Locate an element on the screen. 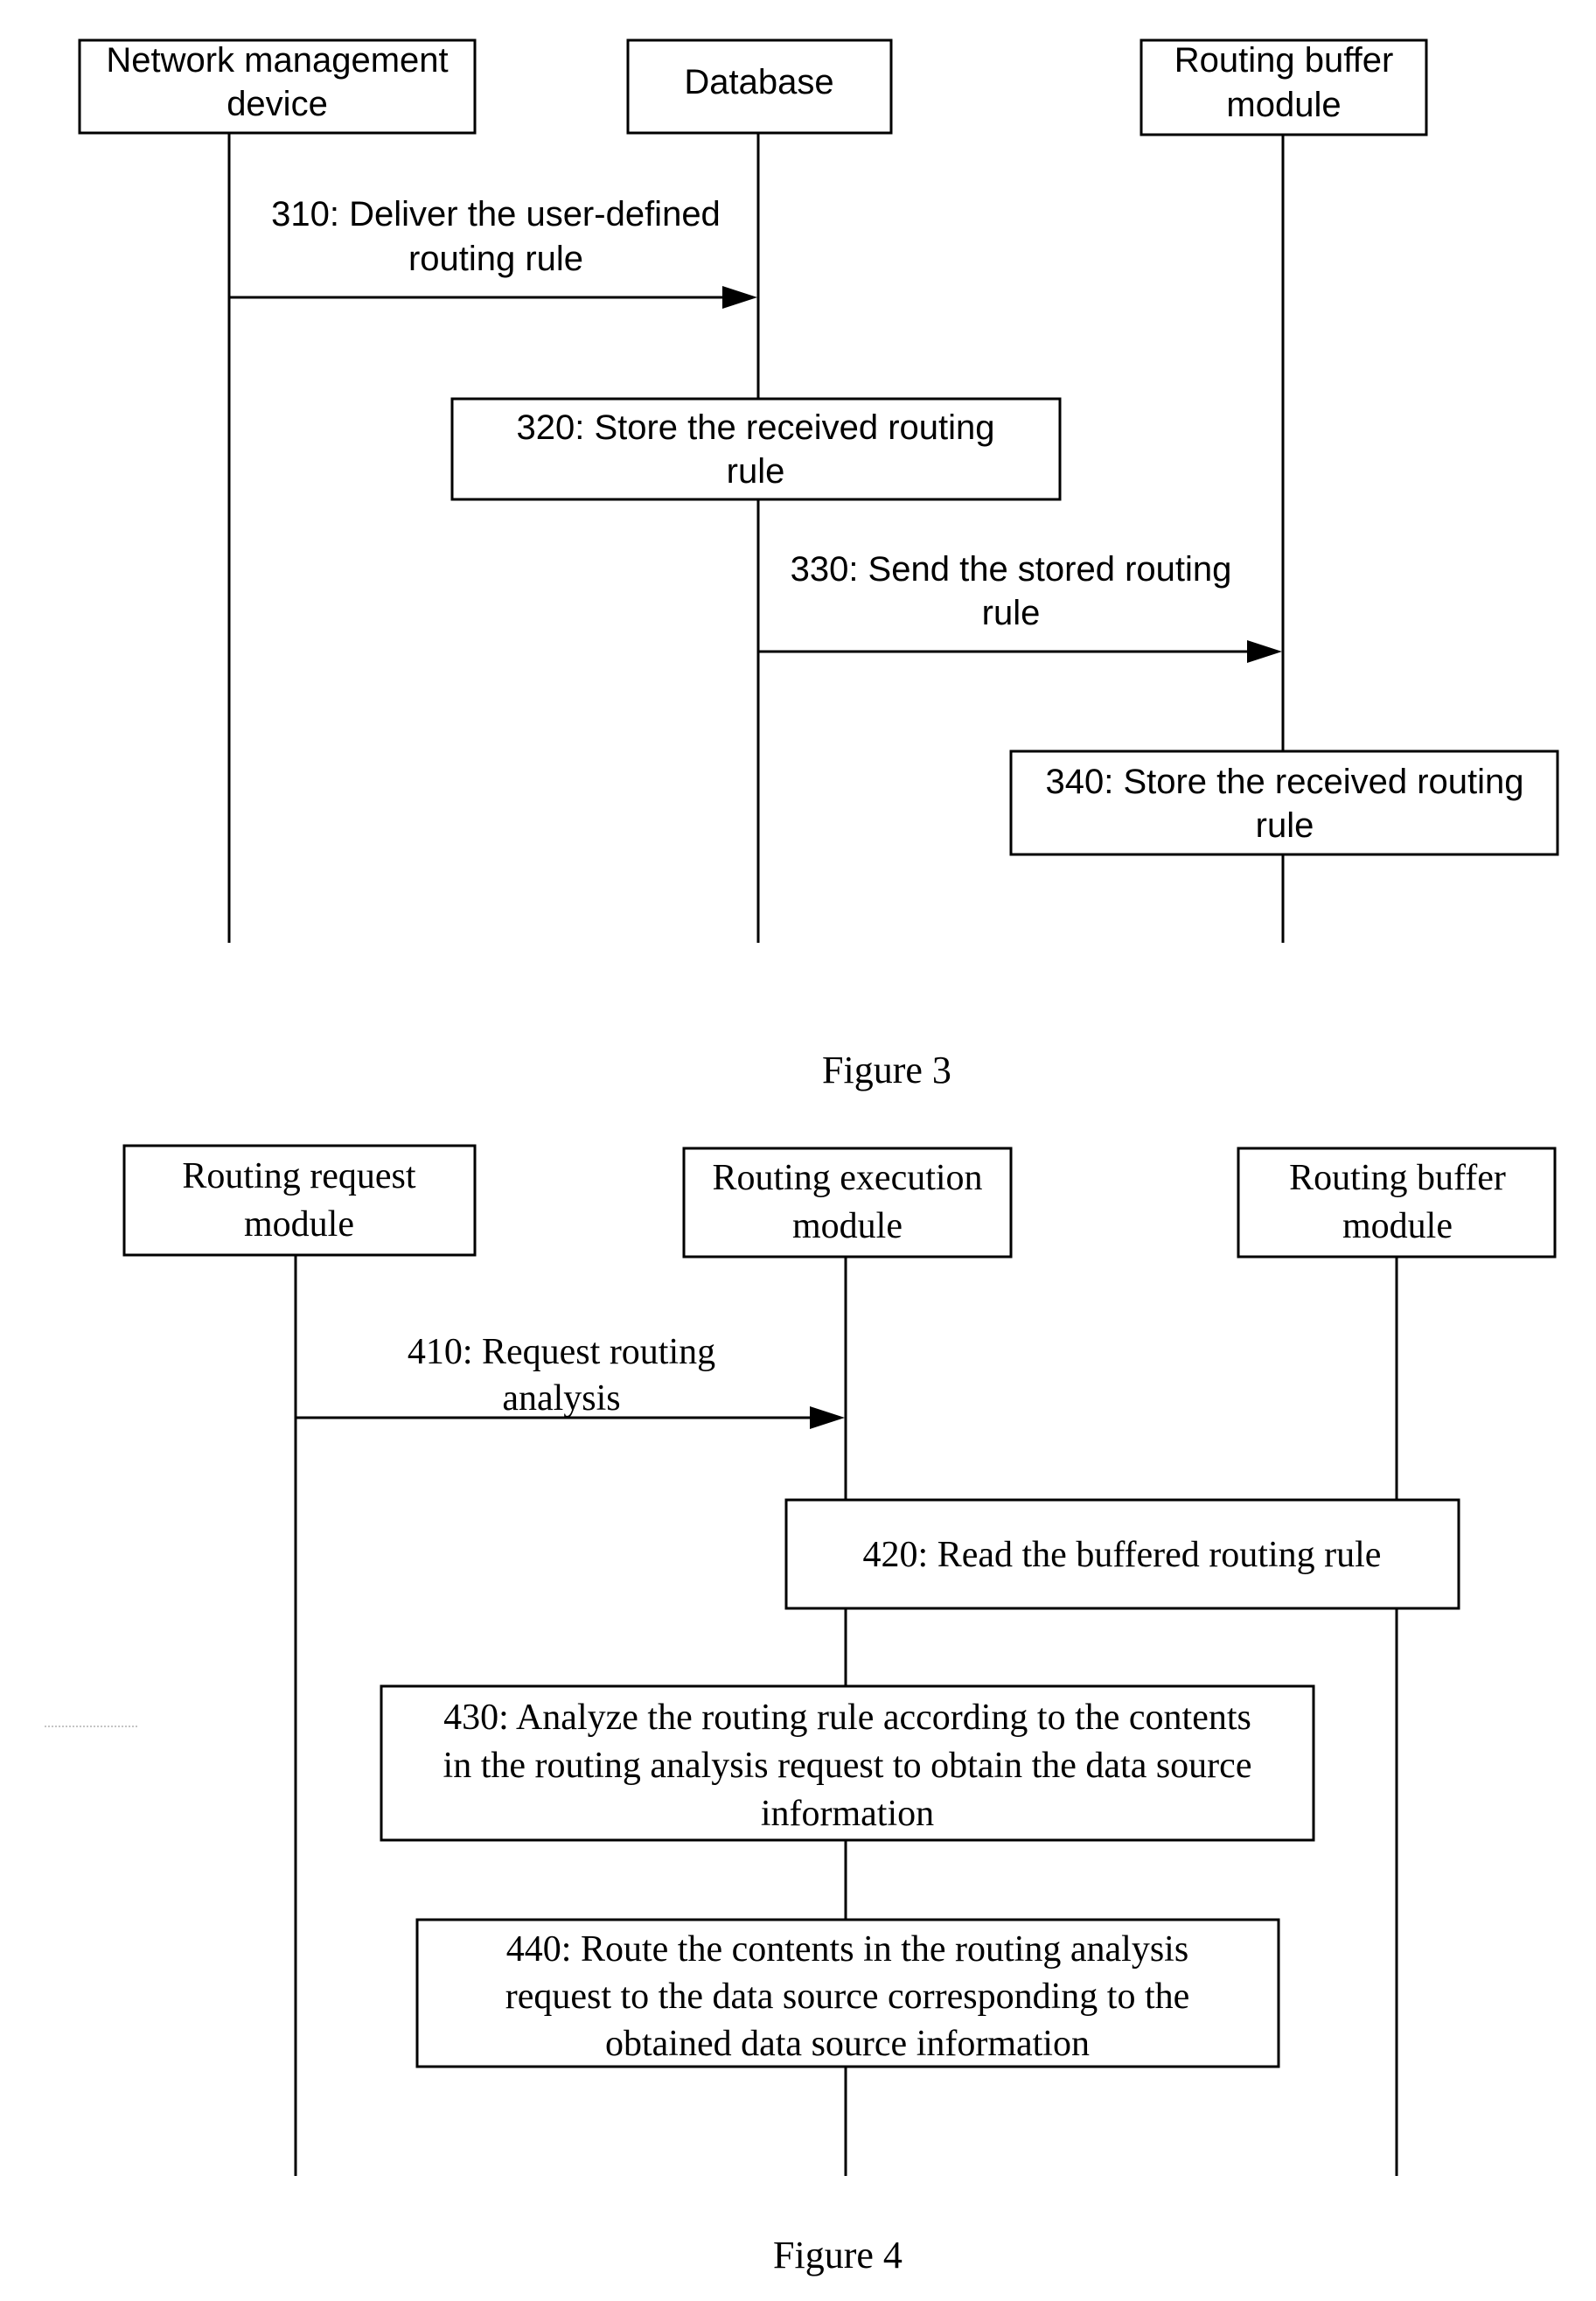 Image resolution: width=1596 pixels, height=2301 pixels. participant-network-management-device: Network management device is located at coordinates (277, 86).